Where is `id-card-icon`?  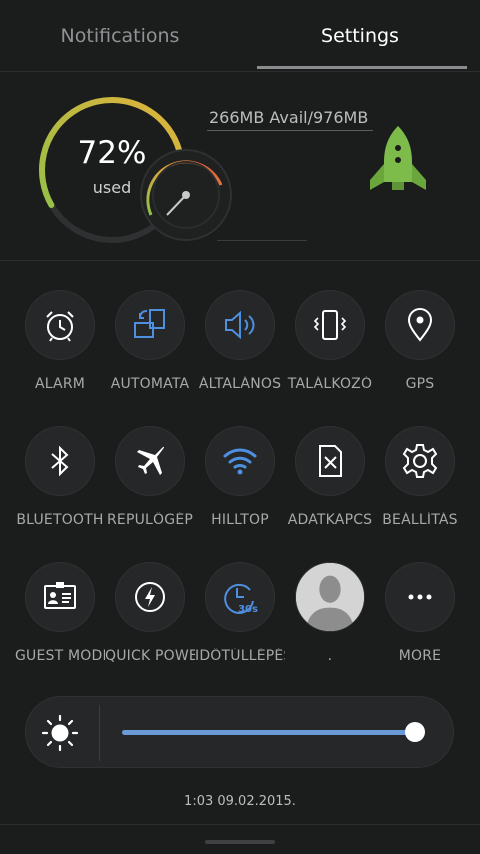
id-card-icon is located at coordinates (60, 595).